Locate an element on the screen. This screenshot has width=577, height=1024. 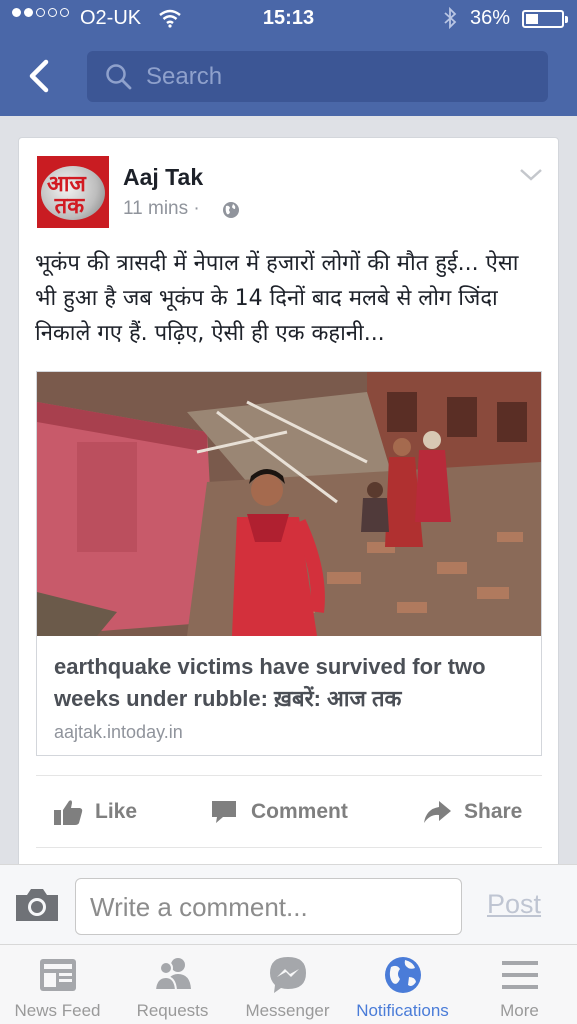
tab-label: Notifications is located at coordinates (402, 1010).